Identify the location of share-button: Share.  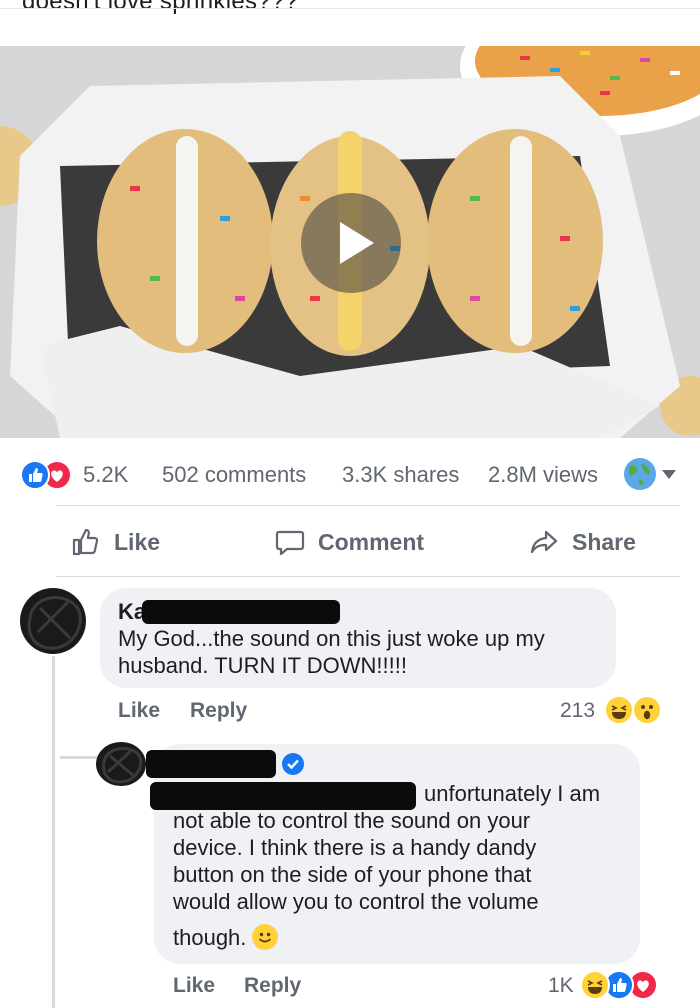
(582, 542).